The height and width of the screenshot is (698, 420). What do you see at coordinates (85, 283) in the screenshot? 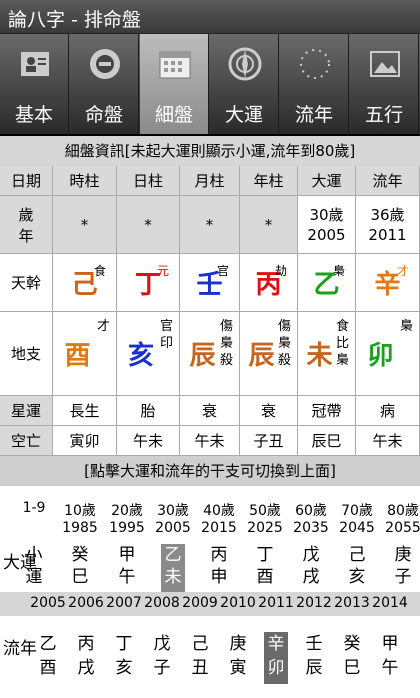
I see `stem-cell: 己食` at bounding box center [85, 283].